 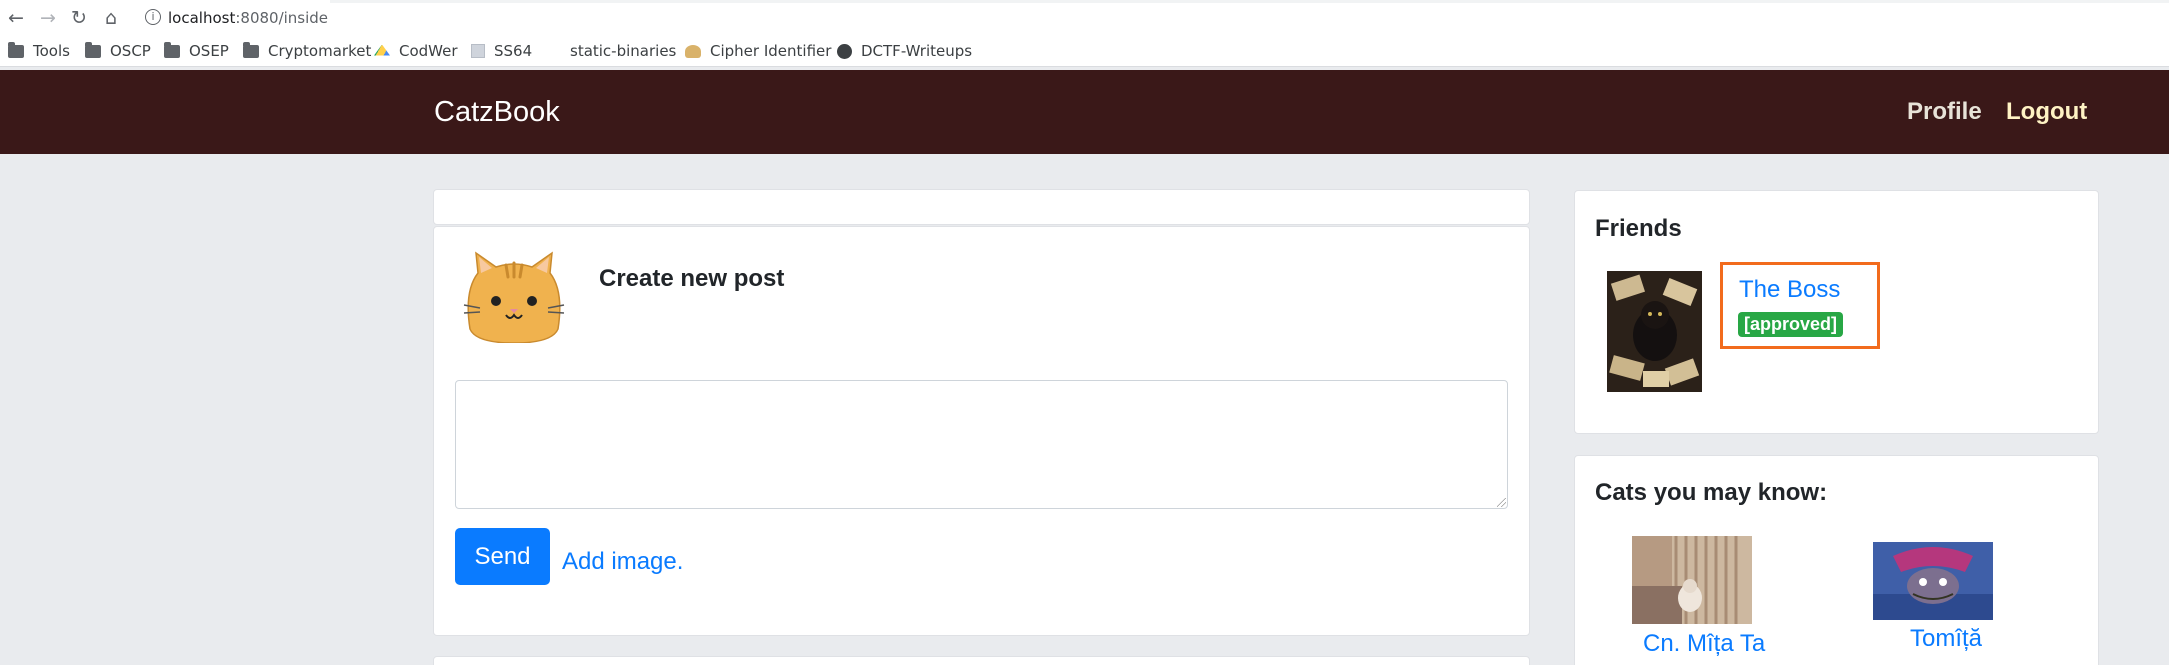 I want to click on forward-icon: →, so click(x=48, y=18).